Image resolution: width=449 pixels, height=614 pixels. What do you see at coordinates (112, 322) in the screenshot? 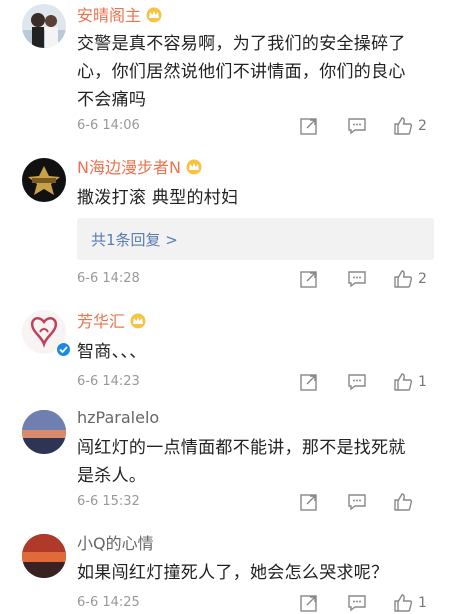
I see `username: 芳华汇` at bounding box center [112, 322].